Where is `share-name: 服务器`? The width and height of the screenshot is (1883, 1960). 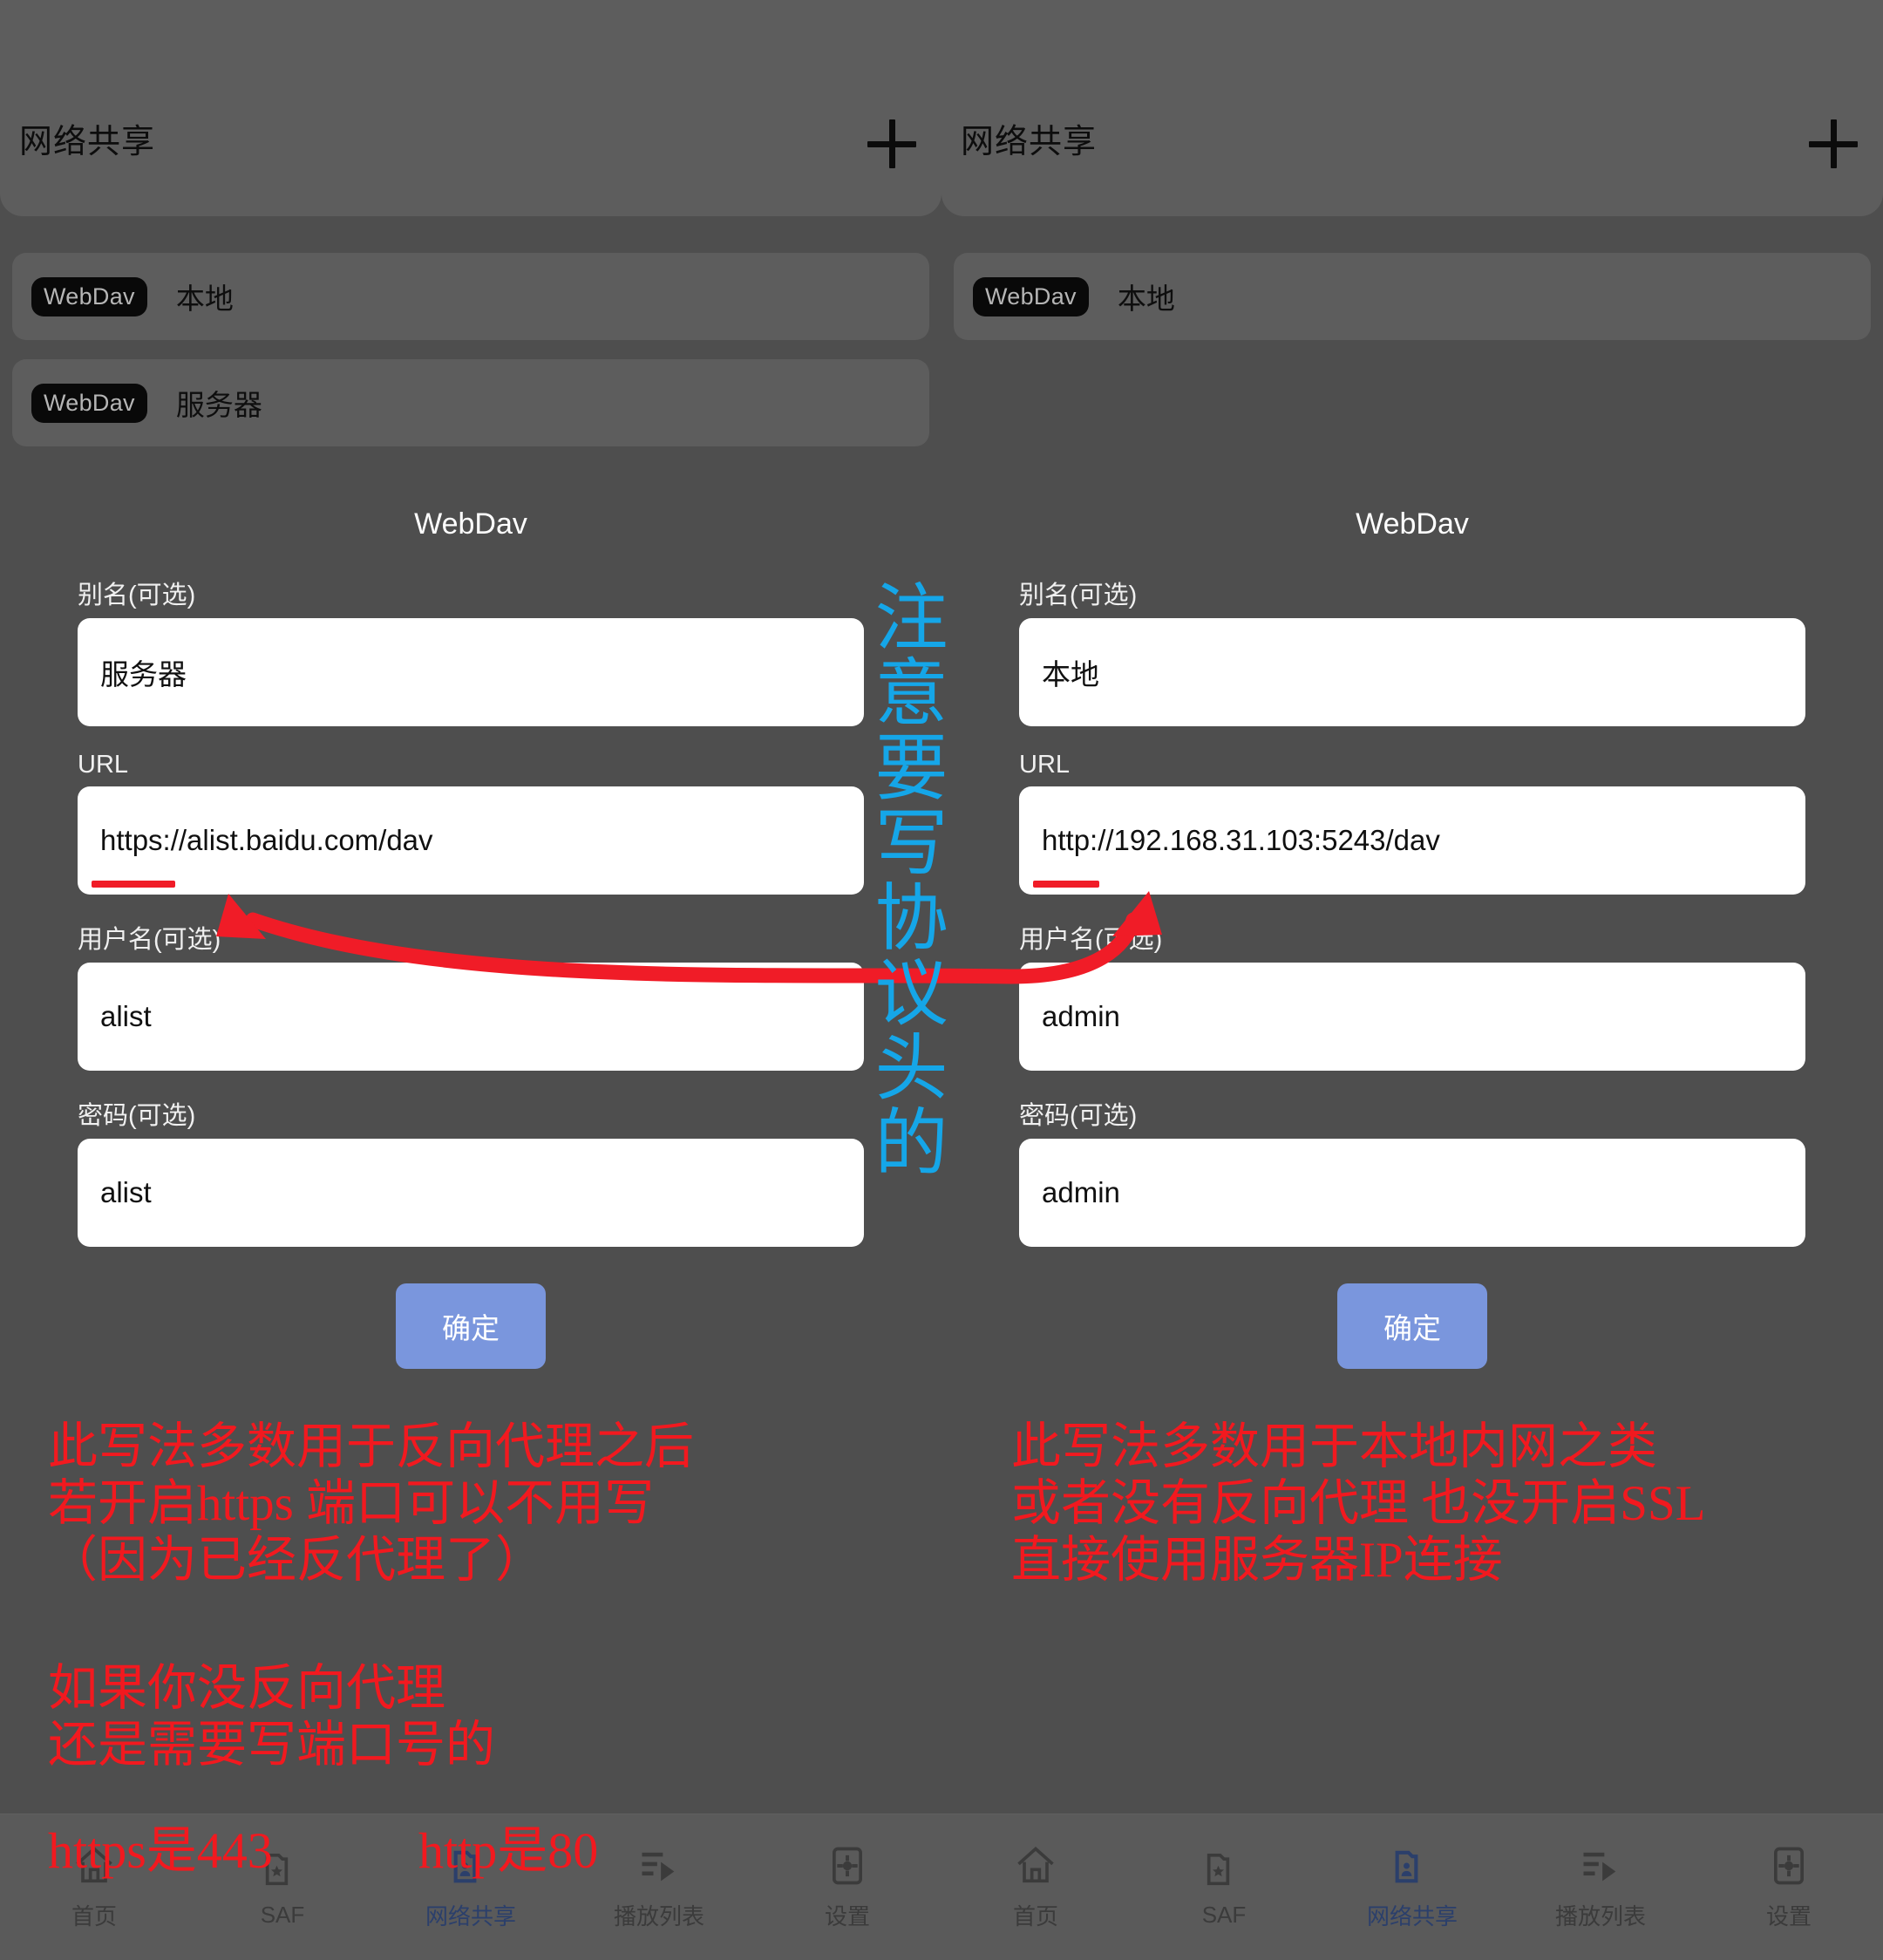
share-name: 服务器 is located at coordinates (218, 405).